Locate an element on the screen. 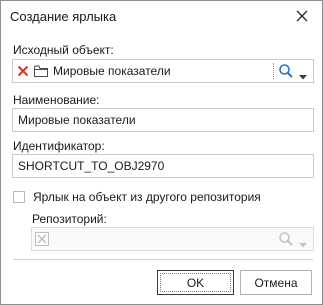  repository-label: Репозиторий: is located at coordinates (69, 219).